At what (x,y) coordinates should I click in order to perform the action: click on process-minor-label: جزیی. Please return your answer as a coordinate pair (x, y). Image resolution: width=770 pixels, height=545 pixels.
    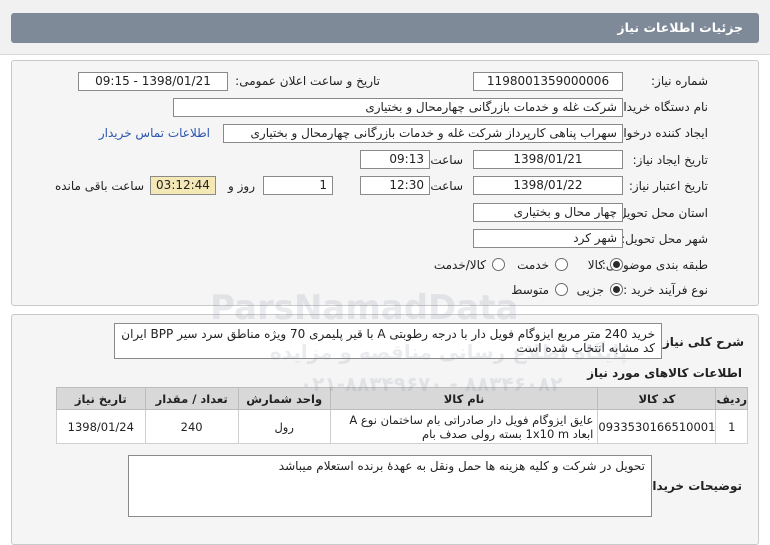
    Looking at the image, I should click on (590, 290).